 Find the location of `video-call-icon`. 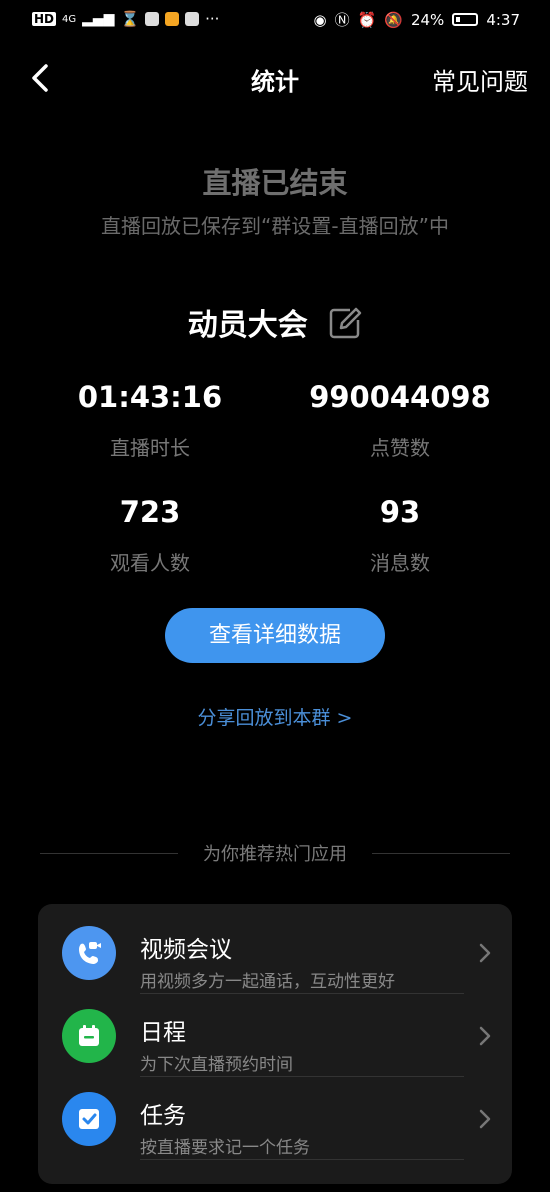

video-call-icon is located at coordinates (89, 953).